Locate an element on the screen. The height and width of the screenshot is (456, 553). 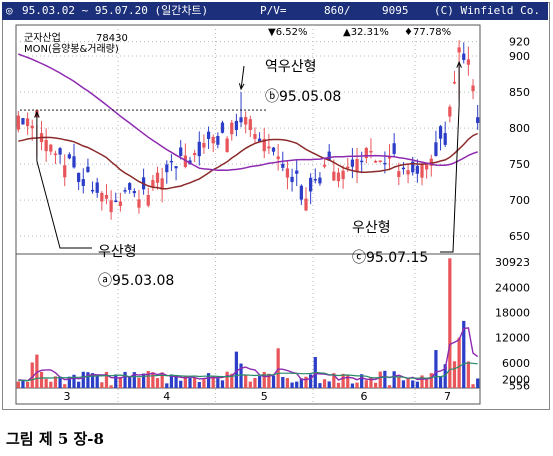
month-tick-label: 3 is located at coordinates (67, 396).